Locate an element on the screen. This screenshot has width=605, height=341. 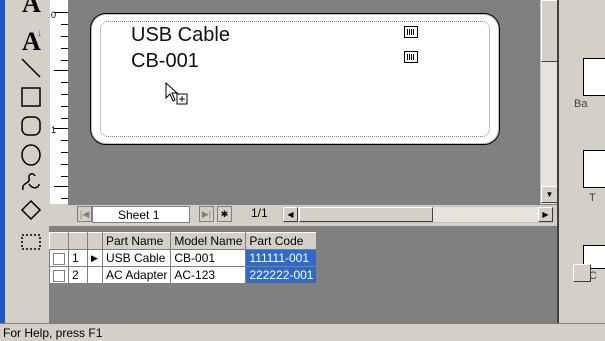
table-row: 1 ▶ USB Cable CB-001 111111-001 is located at coordinates (183, 258).